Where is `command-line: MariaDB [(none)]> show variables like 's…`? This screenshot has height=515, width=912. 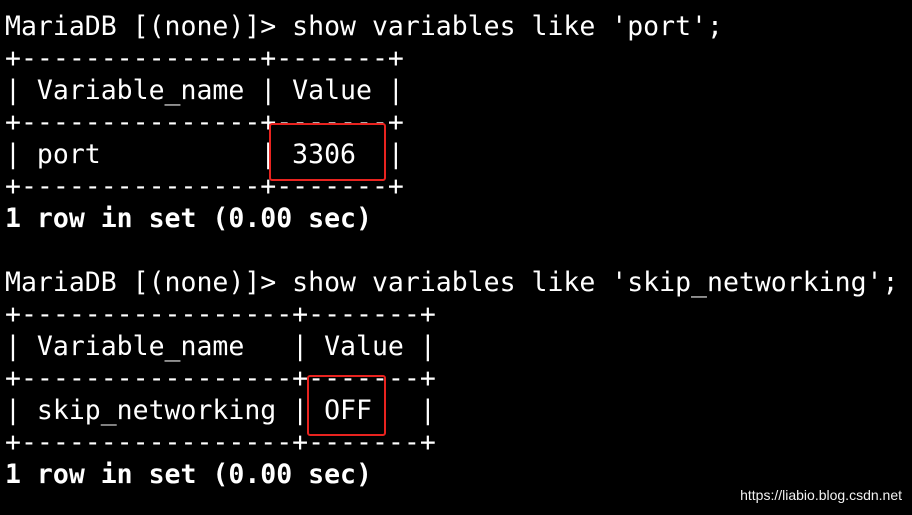
command-line: MariaDB [(none)]> show variables like 's… is located at coordinates (452, 282).